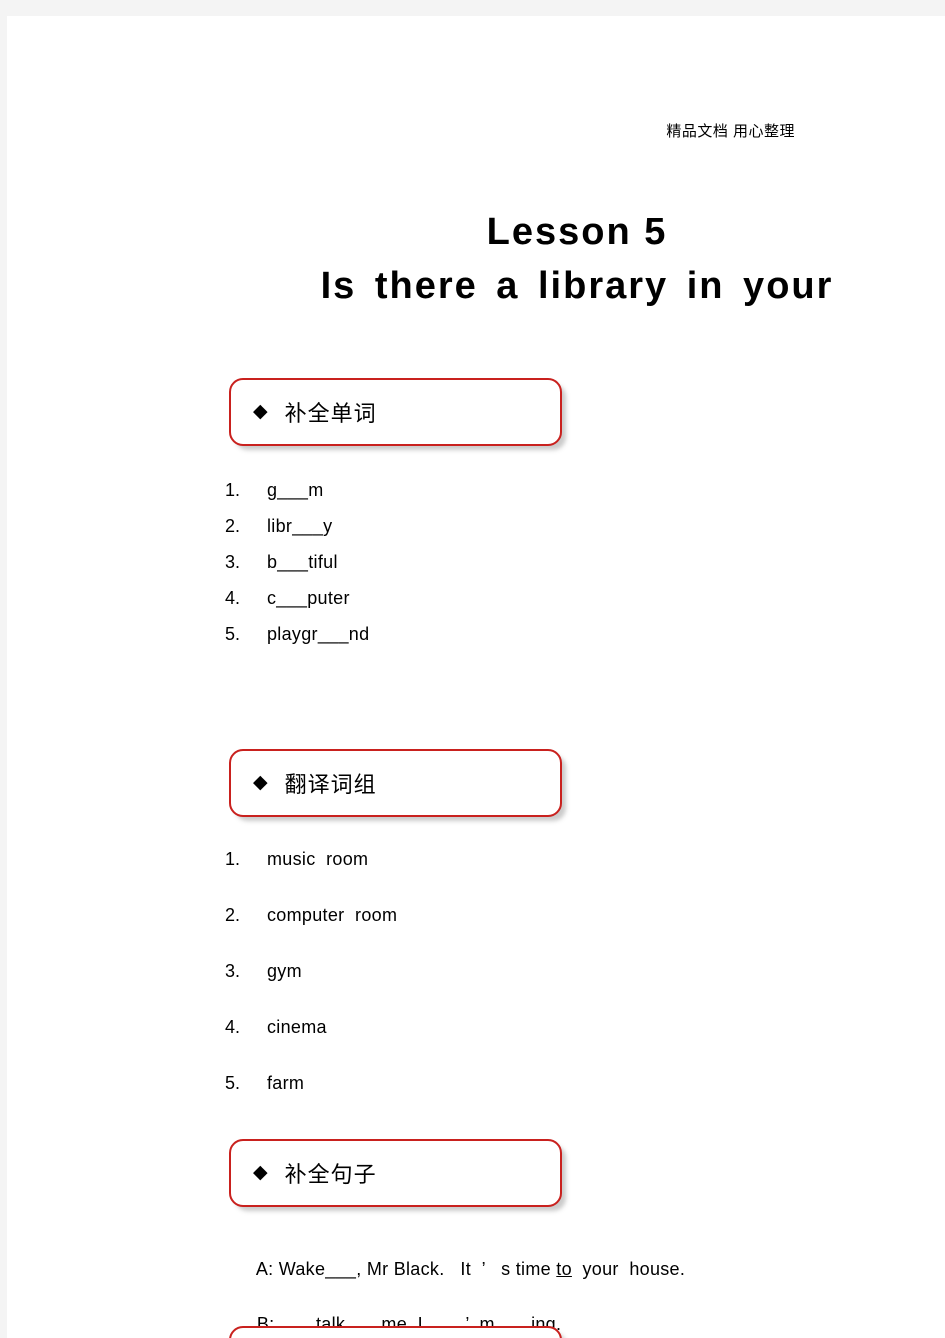  I want to click on section-label-translate-phrases: 翻译词组, so click(330, 785).